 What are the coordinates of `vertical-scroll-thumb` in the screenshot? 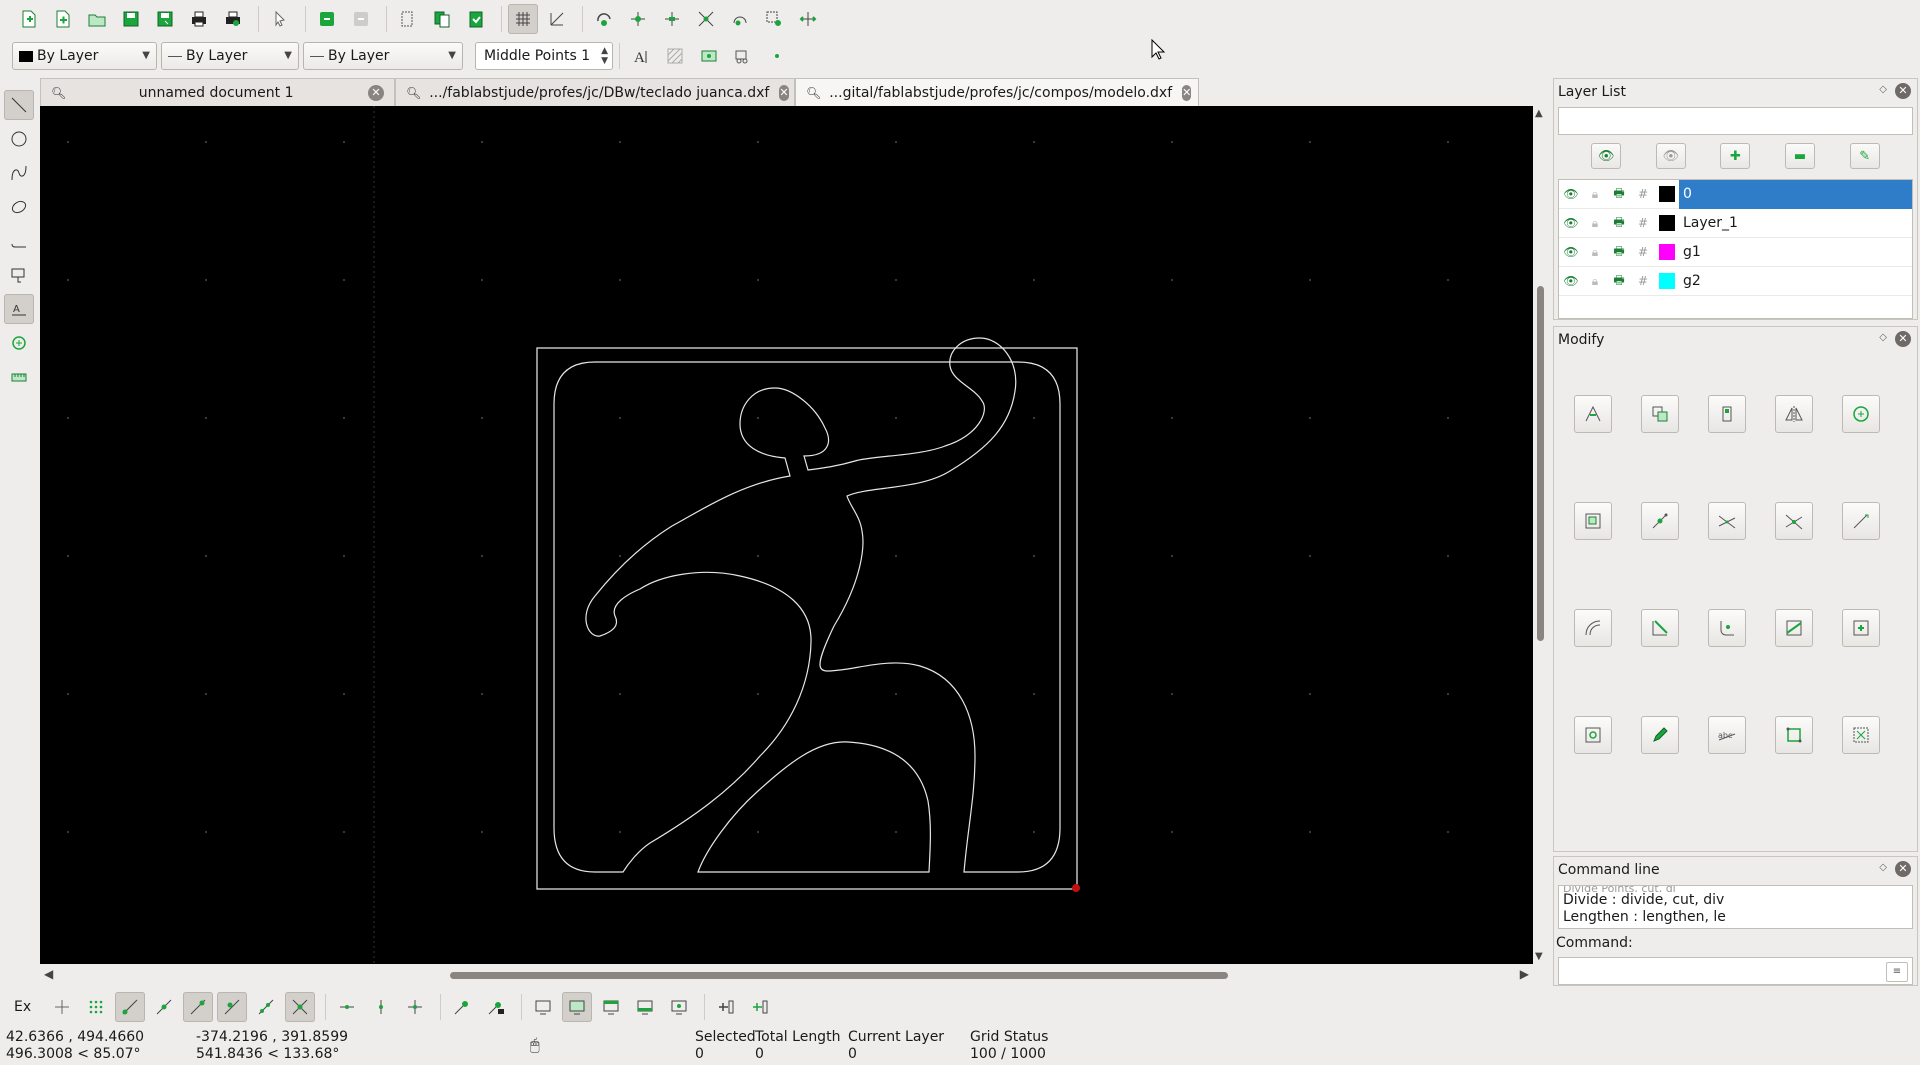 It's located at (1540, 463).